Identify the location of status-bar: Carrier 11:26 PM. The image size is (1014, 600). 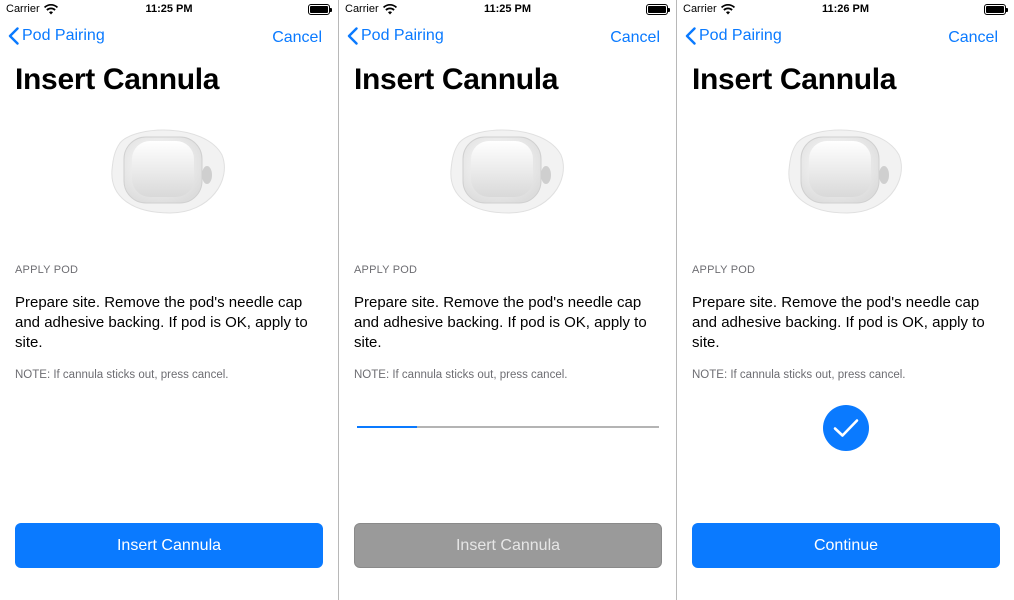
(845, 10).